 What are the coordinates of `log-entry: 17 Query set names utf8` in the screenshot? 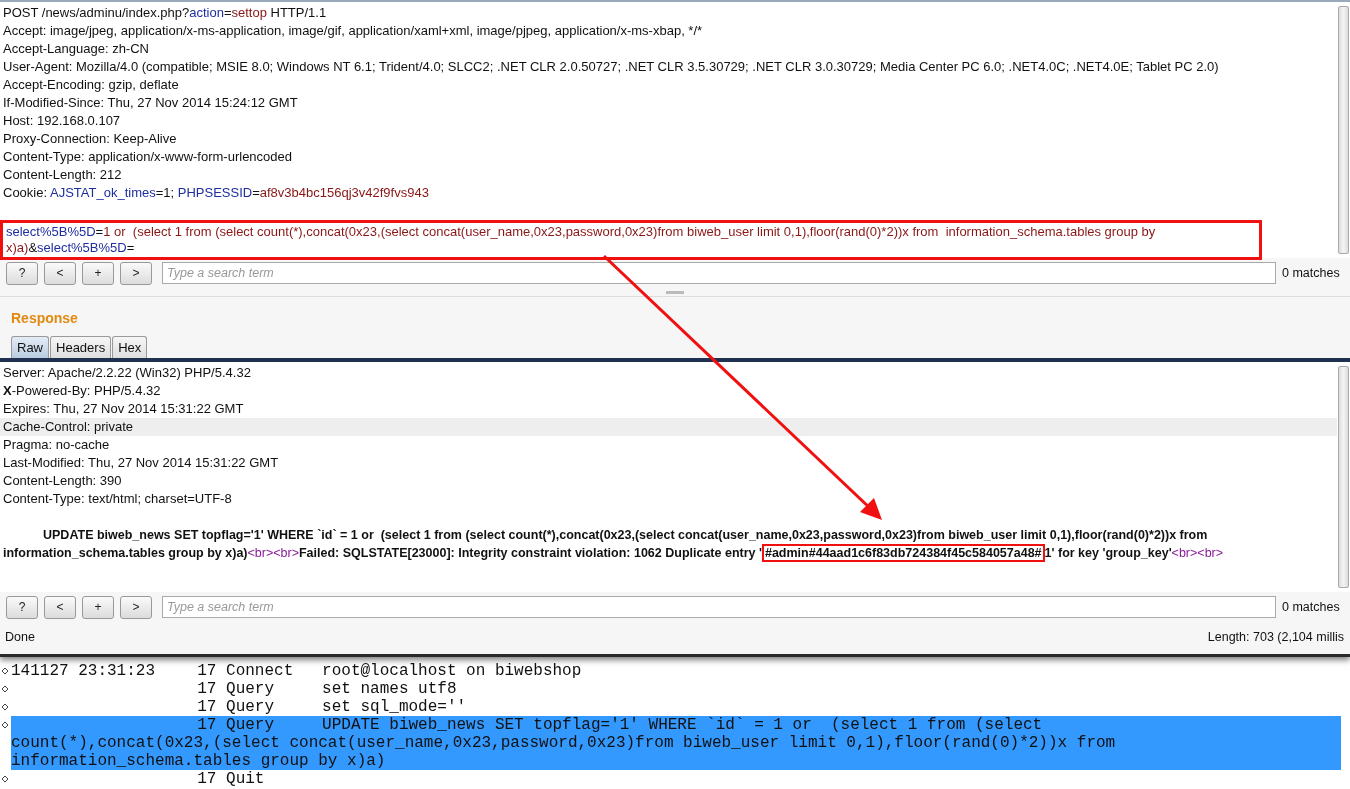 It's located at (327, 689).